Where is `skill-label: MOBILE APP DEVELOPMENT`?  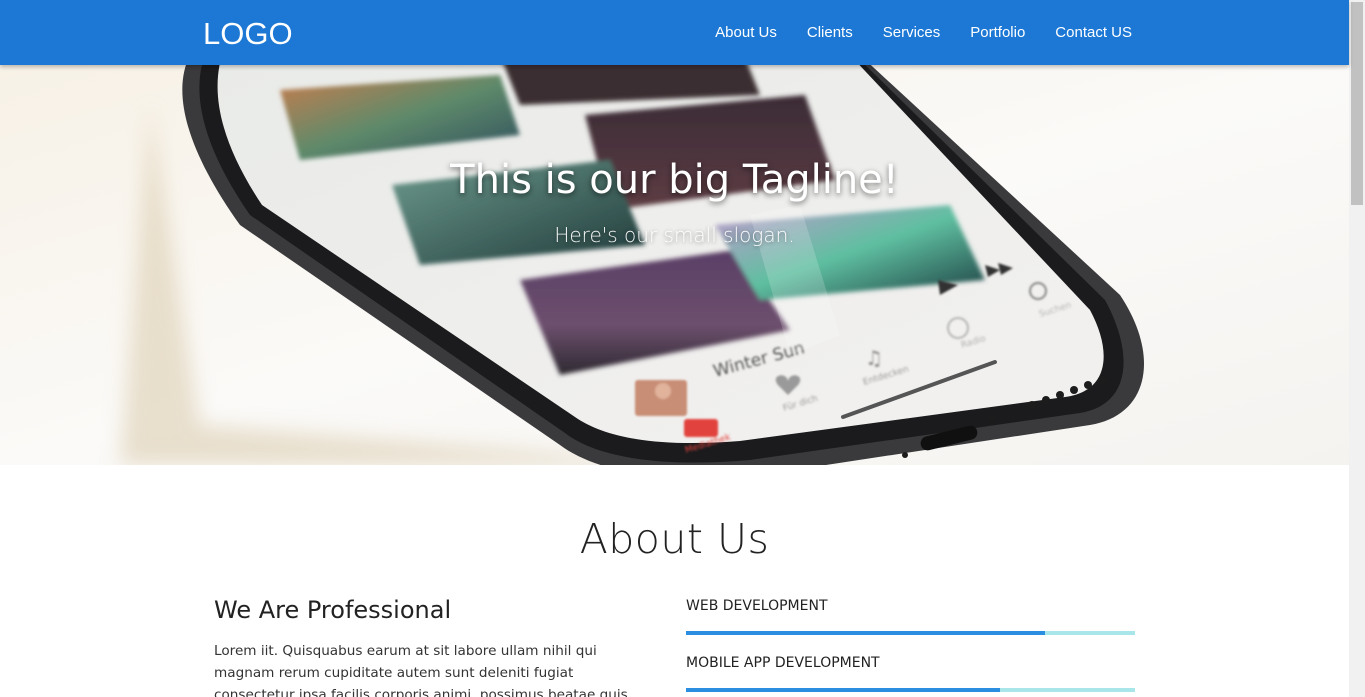 skill-label: MOBILE APP DEVELOPMENT is located at coordinates (783, 663).